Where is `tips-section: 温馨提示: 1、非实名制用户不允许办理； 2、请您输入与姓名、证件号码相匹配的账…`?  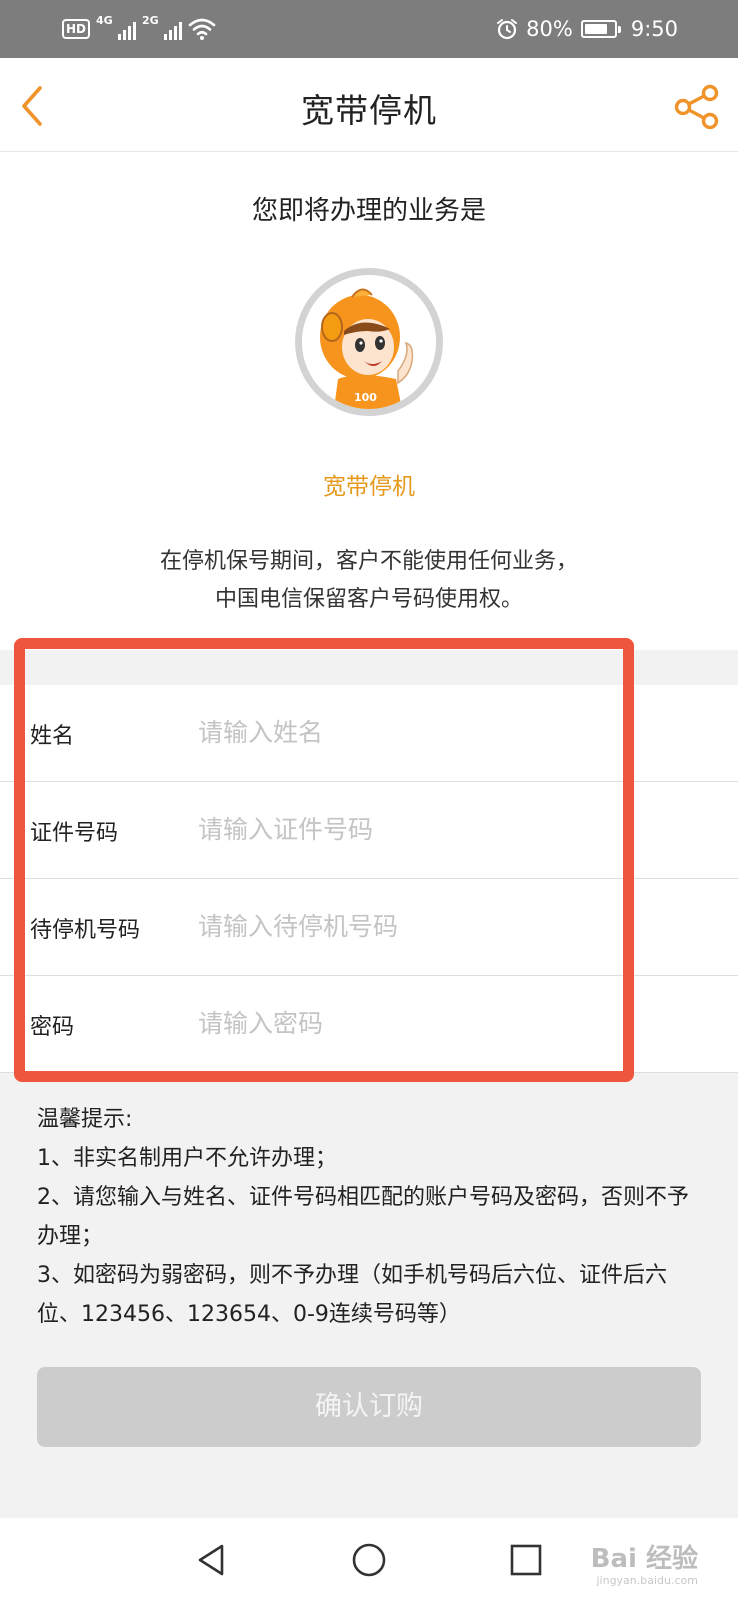 tips-section: 温馨提示: 1、非实名制用户不允许办理； 2、请您输入与姓名、证件号码相匹配的账… is located at coordinates (372, 1217).